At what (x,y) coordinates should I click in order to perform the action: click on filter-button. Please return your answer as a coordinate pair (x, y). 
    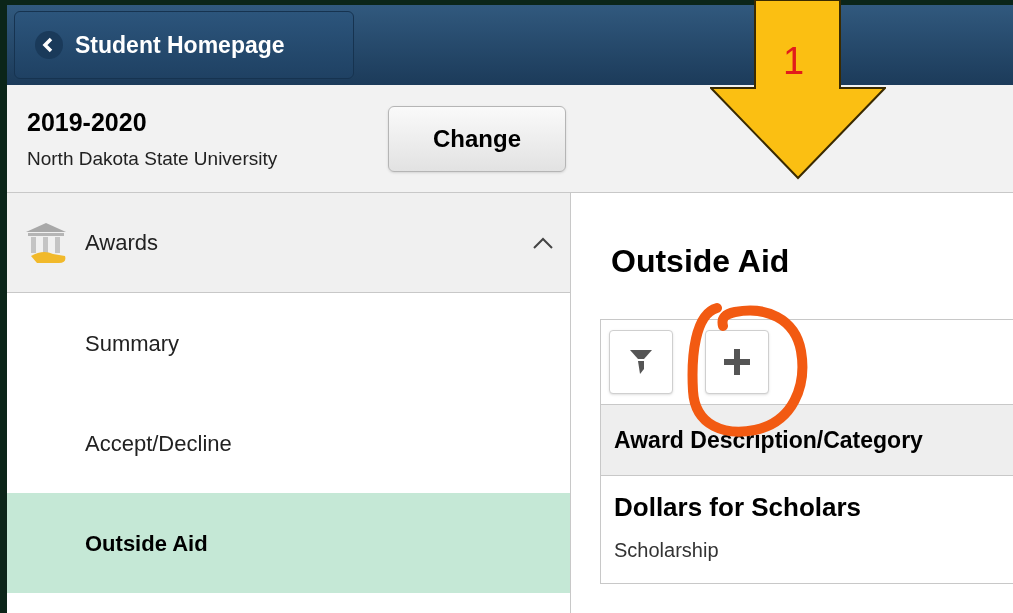
    Looking at the image, I should click on (641, 362).